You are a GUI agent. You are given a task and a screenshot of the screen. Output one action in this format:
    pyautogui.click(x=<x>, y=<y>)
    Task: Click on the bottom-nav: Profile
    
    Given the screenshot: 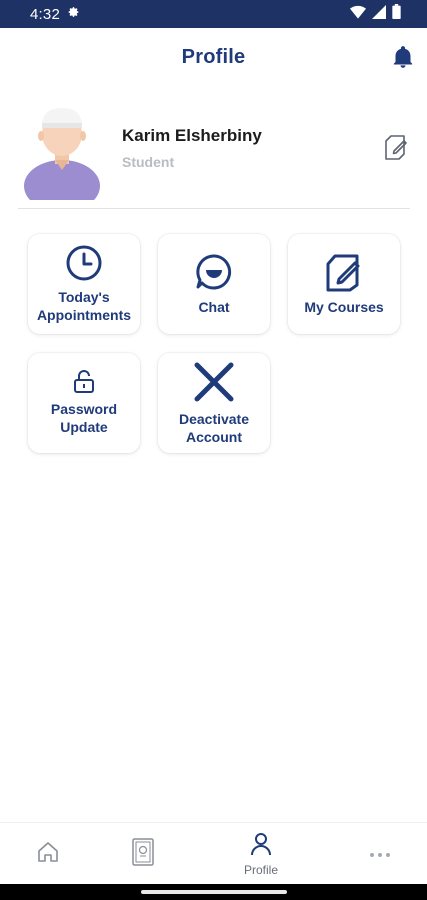 What is the action you would take?
    pyautogui.click(x=213, y=853)
    